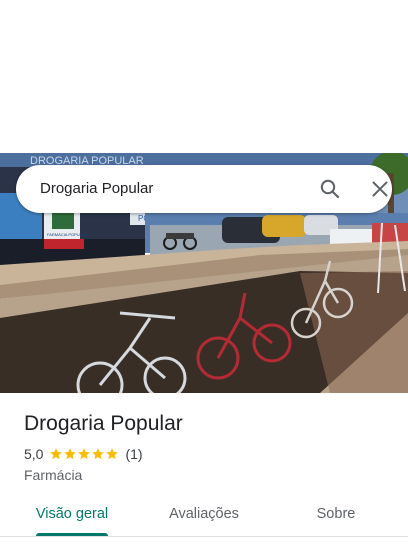 The image size is (408, 546). I want to click on close-icon, so click(380, 189).